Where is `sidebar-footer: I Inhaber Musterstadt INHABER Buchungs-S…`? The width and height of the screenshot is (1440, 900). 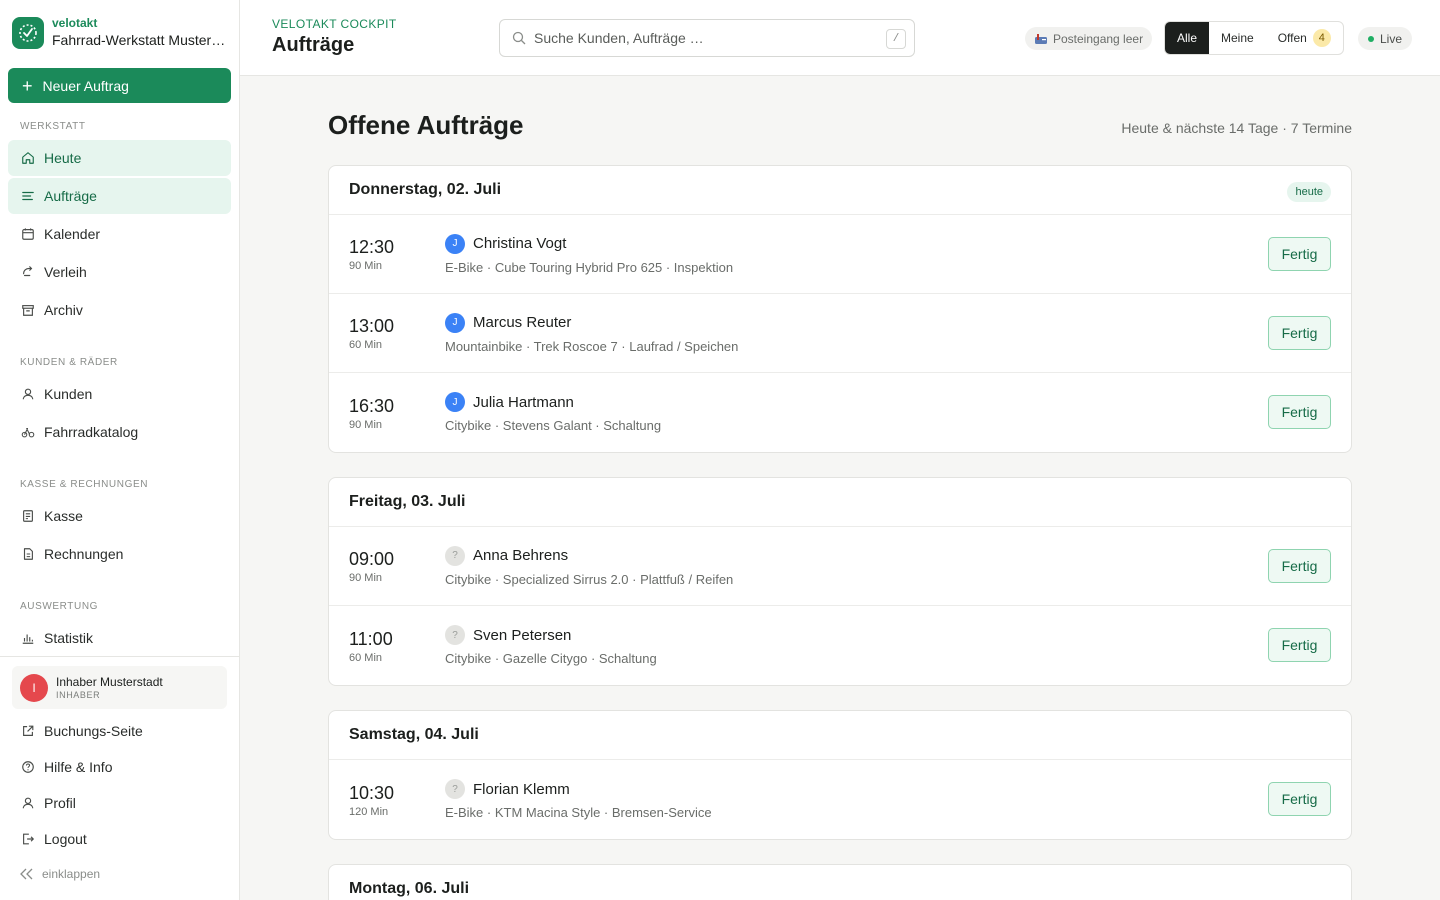 sidebar-footer: I Inhaber Musterstadt INHABER Buchungs-S… is located at coordinates (119, 756).